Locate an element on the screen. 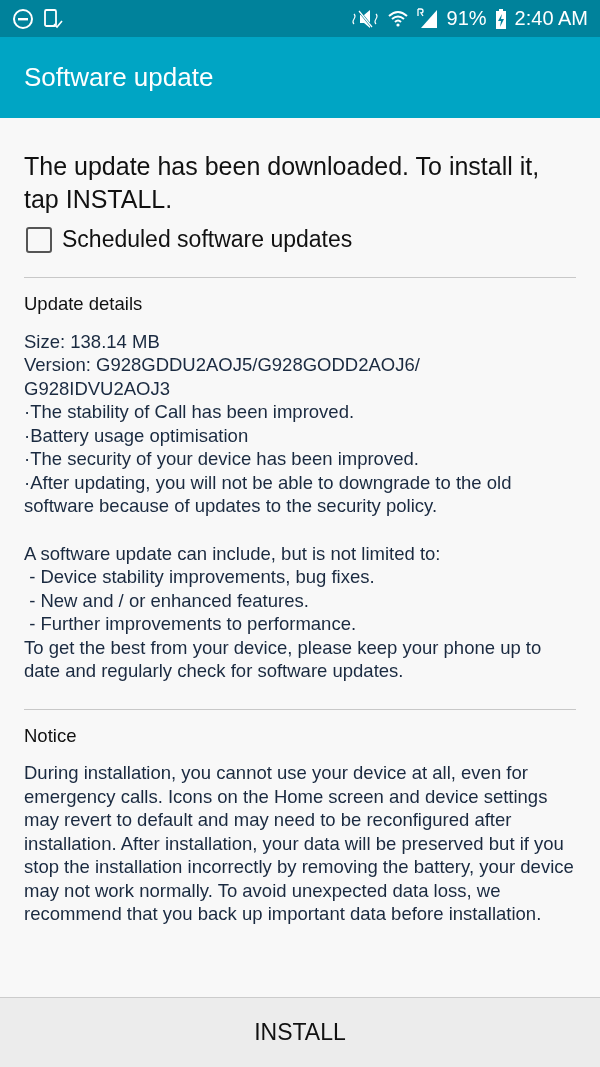 Image resolution: width=600 pixels, height=1067 pixels. signal-icon is located at coordinates (427, 18).